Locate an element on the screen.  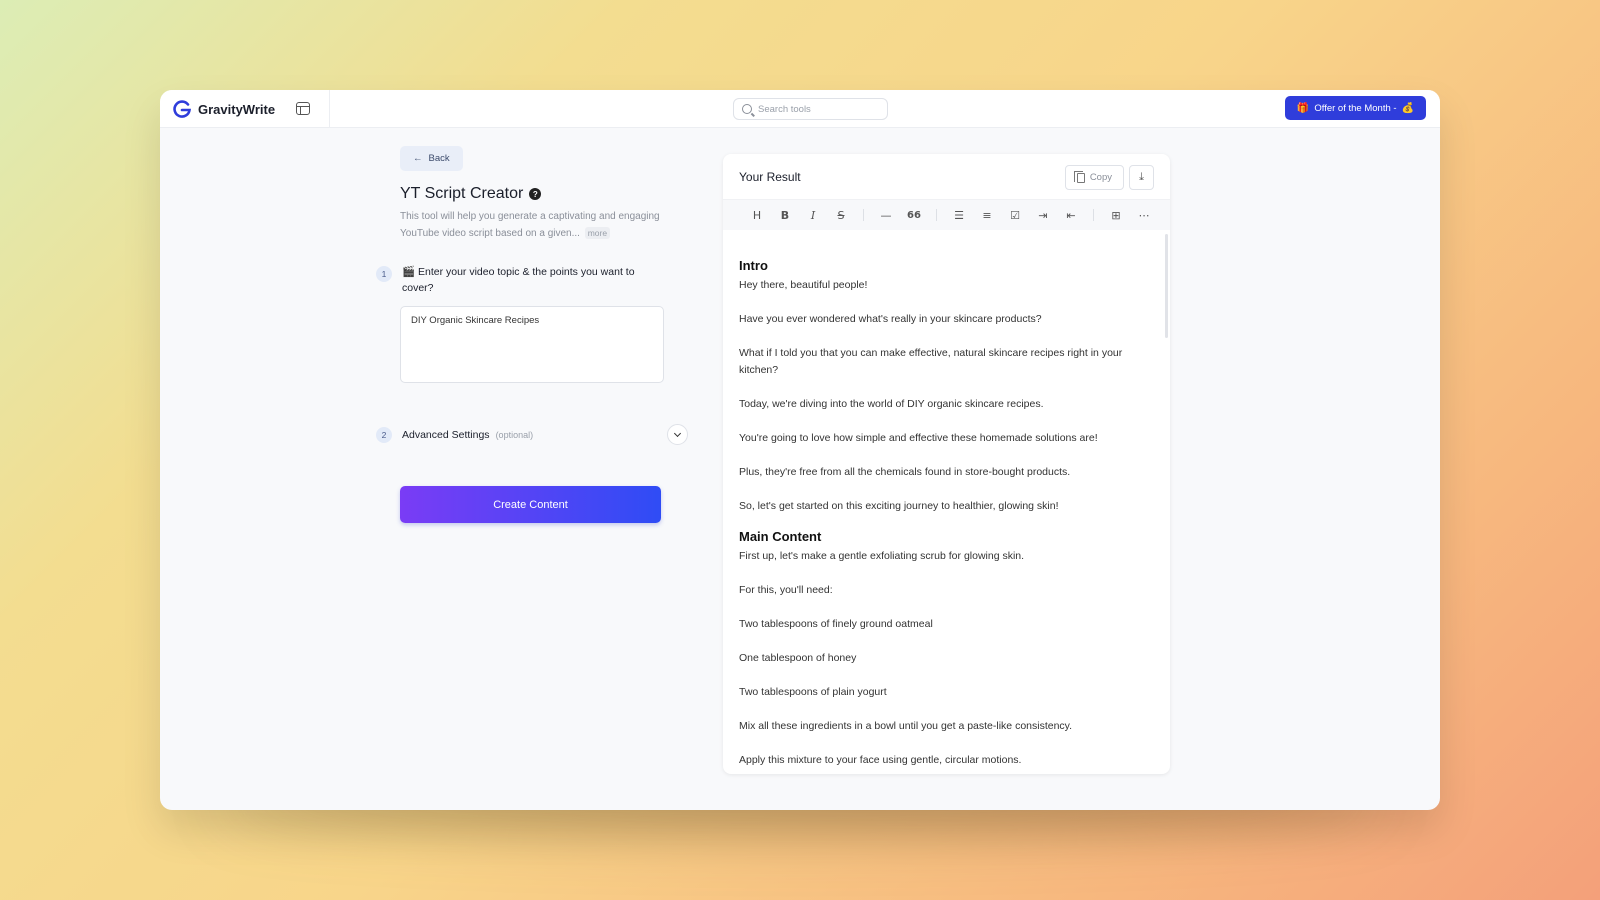
download-button: ⤓ is located at coordinates (1141, 177).